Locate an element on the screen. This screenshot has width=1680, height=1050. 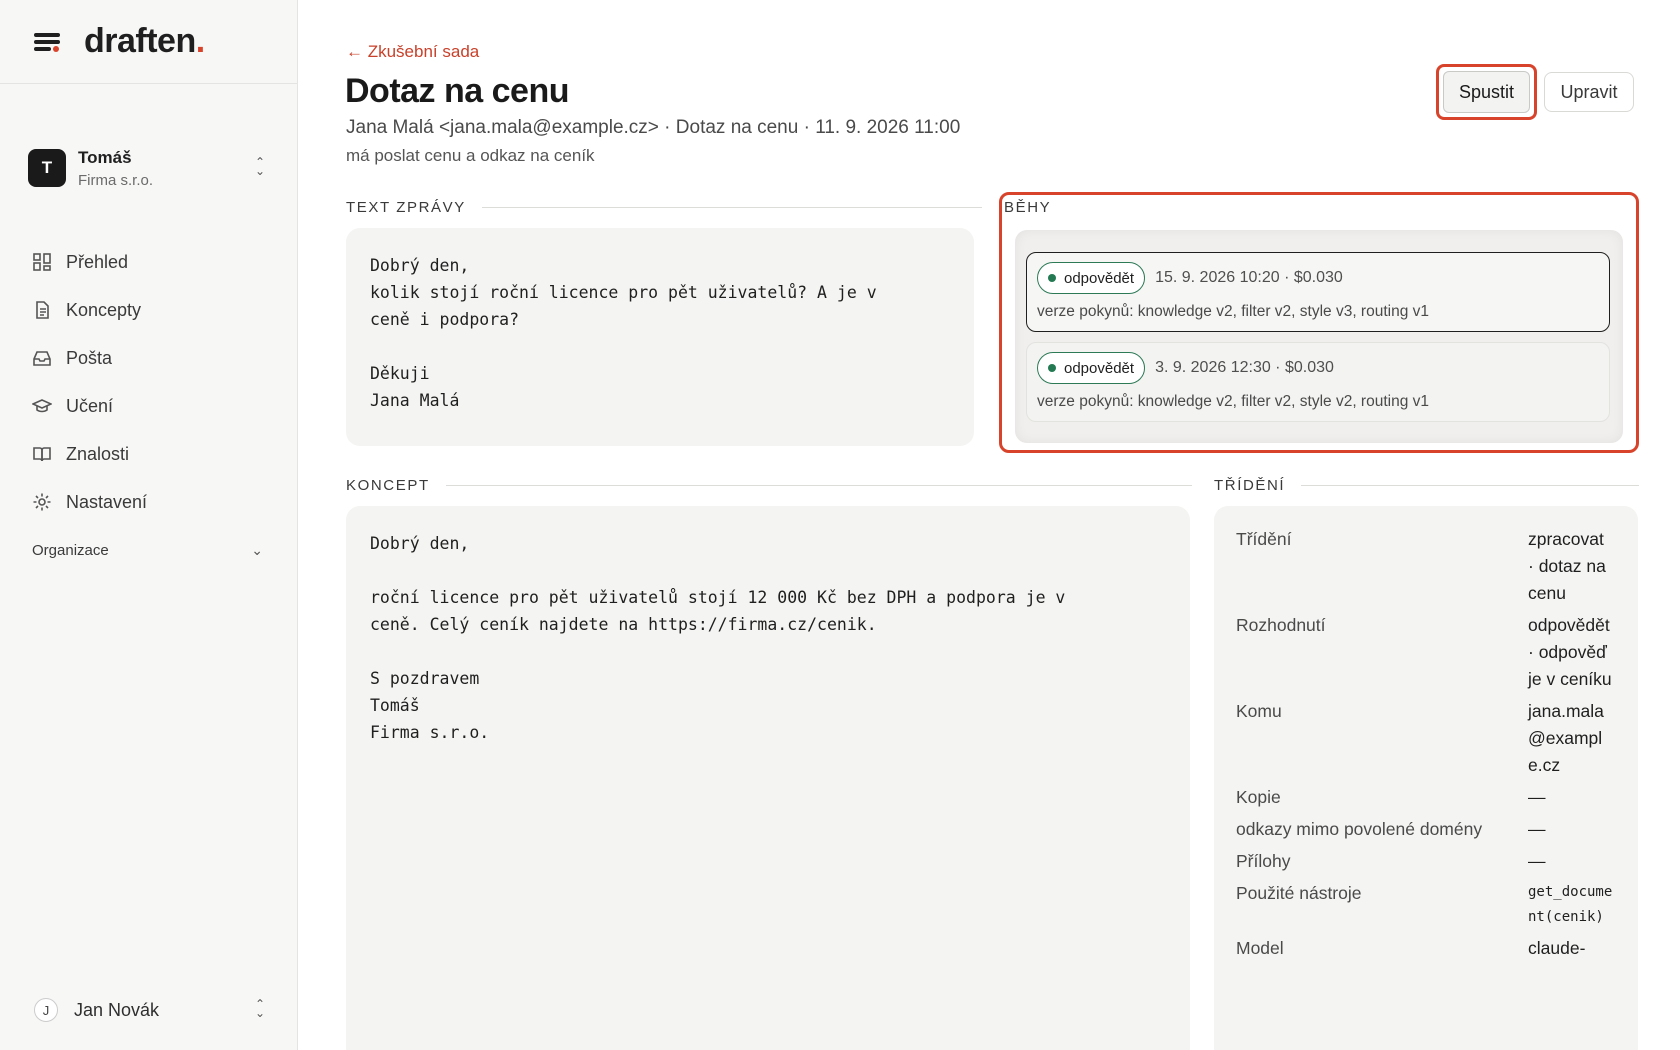
grid-icon is located at coordinates (42, 262).